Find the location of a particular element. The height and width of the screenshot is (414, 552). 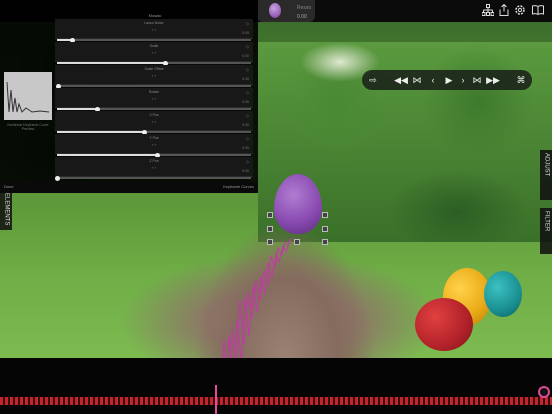

row-label: Scale is located at coordinates (154, 46).